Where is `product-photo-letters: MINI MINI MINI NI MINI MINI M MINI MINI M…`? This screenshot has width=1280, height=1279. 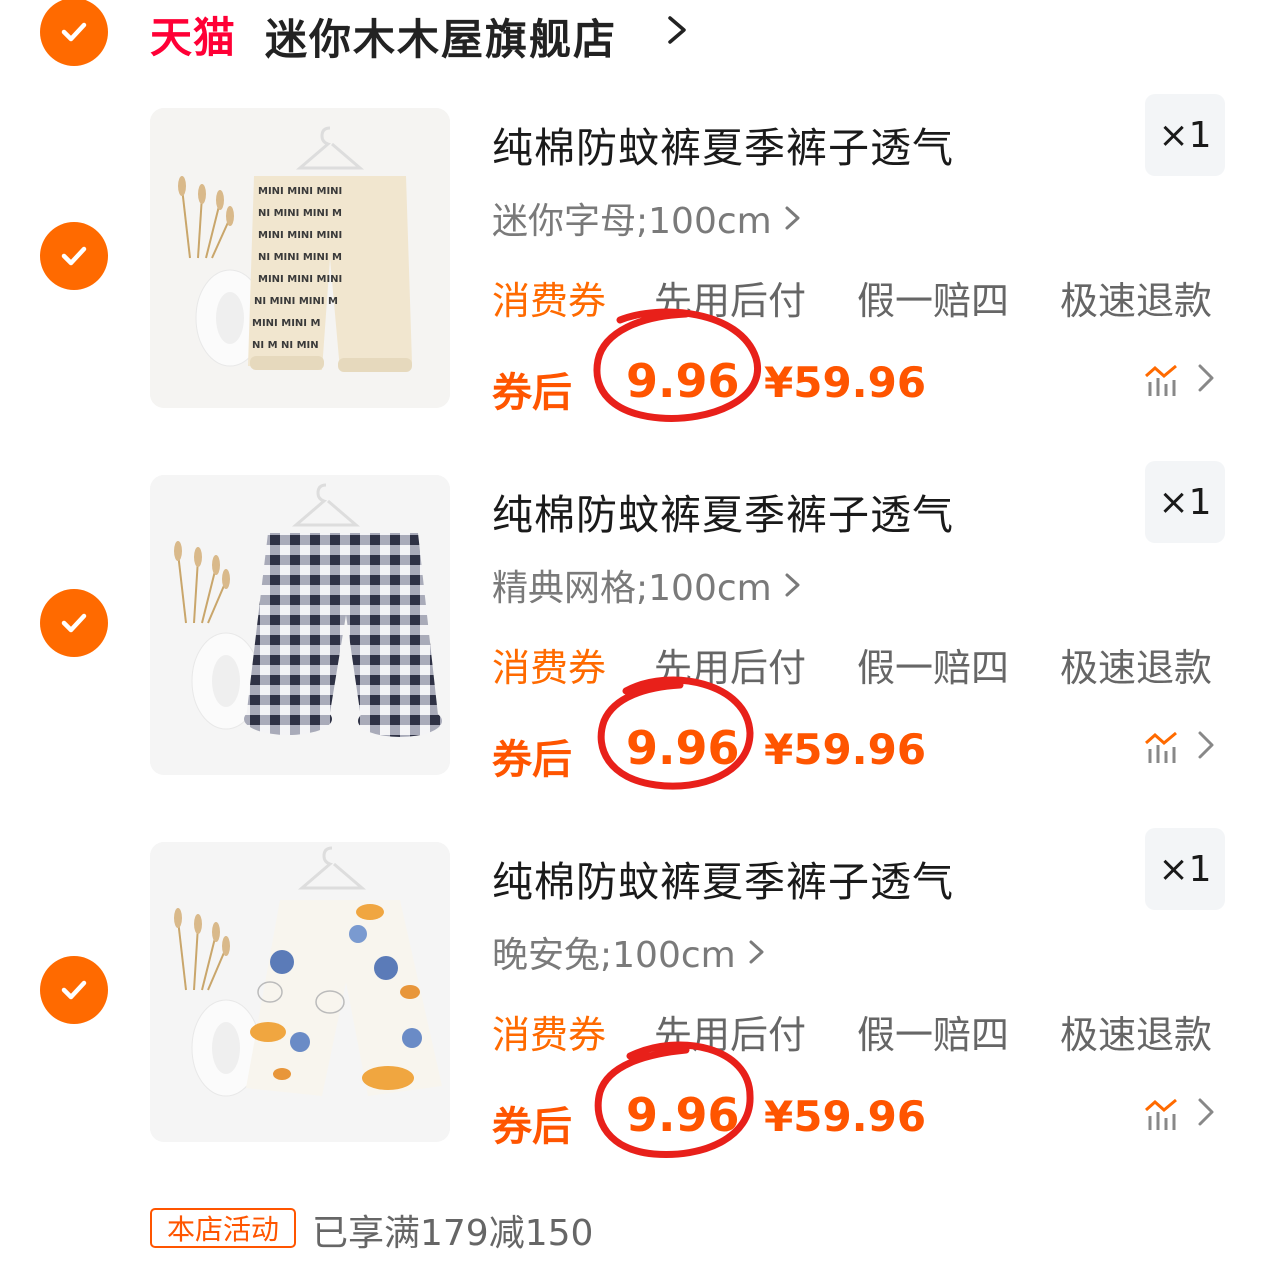 product-photo-letters: MINI MINI MINI NI MINI MINI M MINI MINI M… is located at coordinates (300, 258).